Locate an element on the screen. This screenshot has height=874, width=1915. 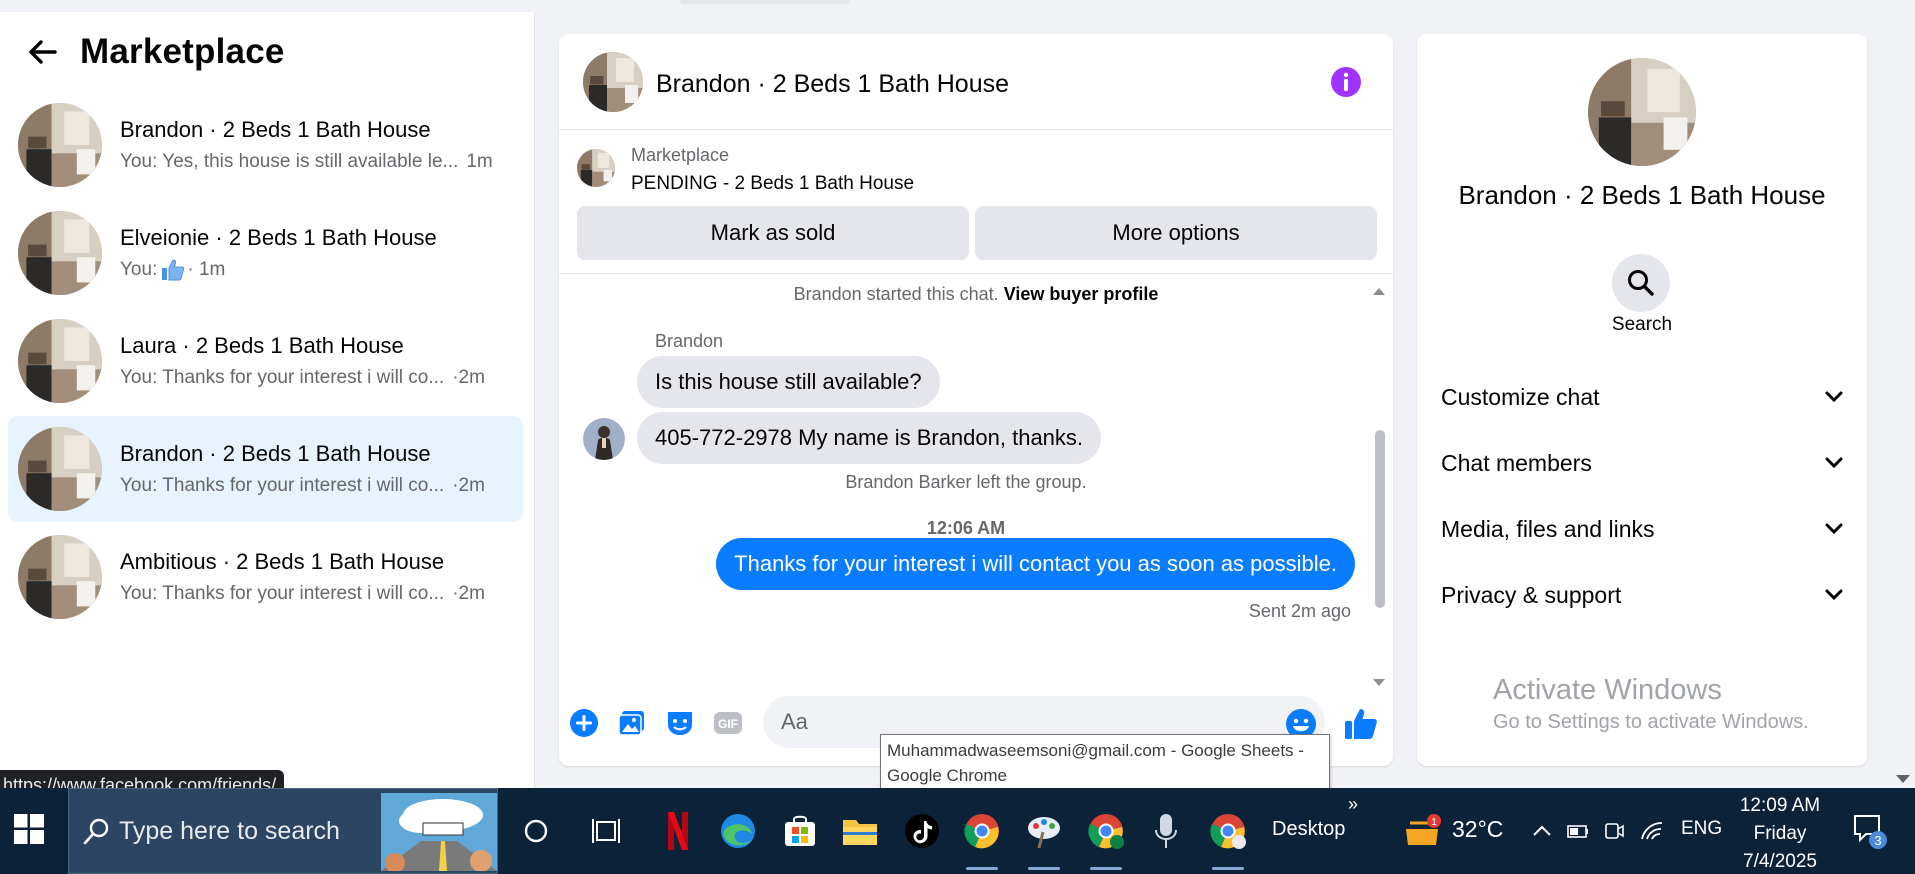
search-label: Search is located at coordinates (1642, 324).